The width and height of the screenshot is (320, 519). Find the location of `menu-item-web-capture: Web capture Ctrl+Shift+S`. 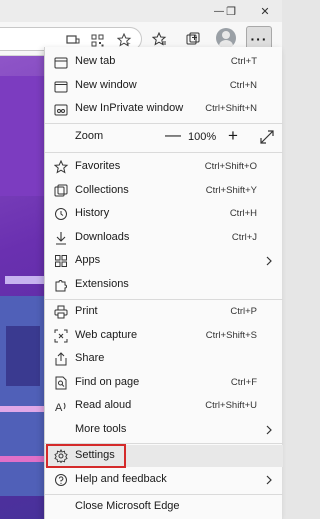

menu-item-web-capture: Web capture Ctrl+Shift+S is located at coordinates (164, 336).